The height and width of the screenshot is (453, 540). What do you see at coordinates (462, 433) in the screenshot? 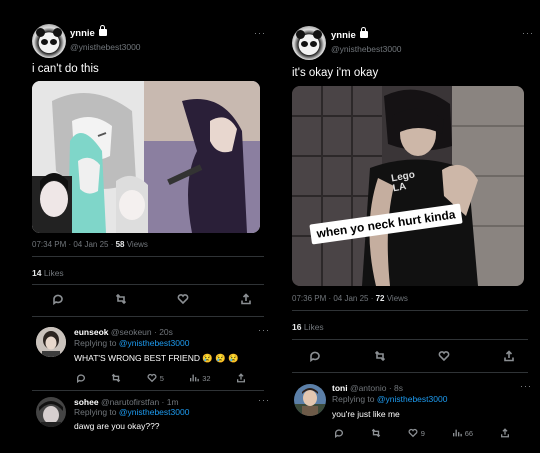
I see `views-icon: 66` at bounding box center [462, 433].